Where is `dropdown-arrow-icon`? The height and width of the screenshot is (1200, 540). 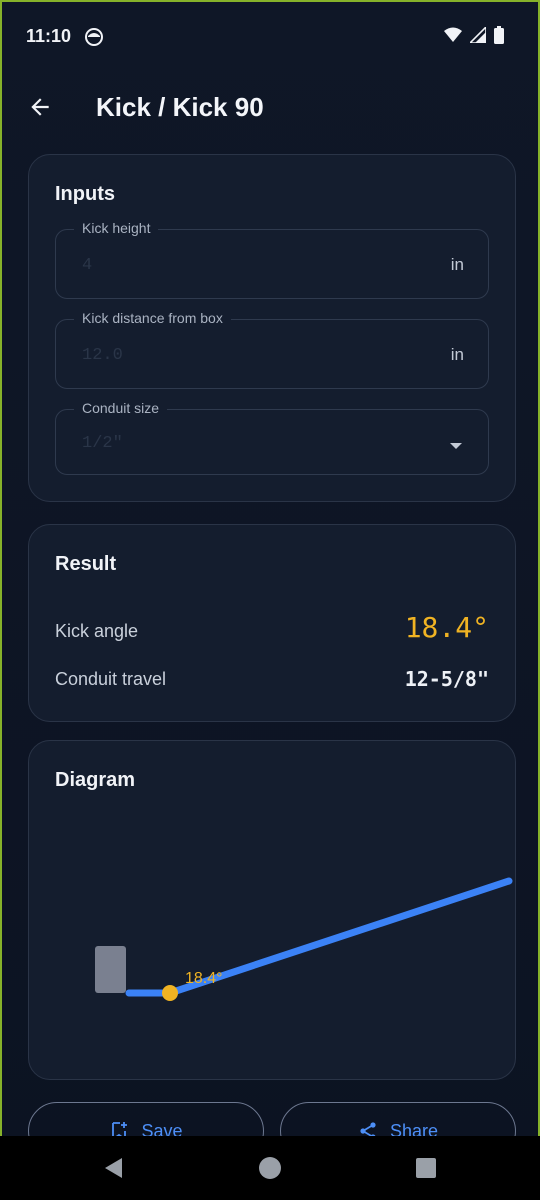 dropdown-arrow-icon is located at coordinates (456, 446).